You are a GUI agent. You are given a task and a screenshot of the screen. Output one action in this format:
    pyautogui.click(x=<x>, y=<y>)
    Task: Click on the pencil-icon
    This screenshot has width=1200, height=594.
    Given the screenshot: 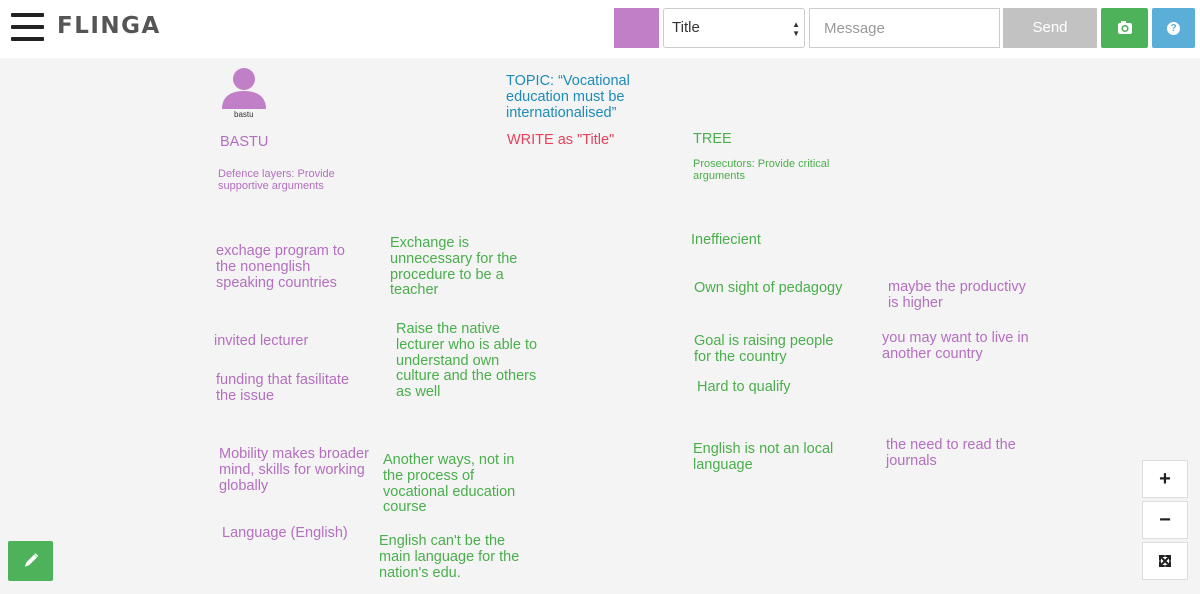 What is the action you would take?
    pyautogui.click(x=31, y=560)
    